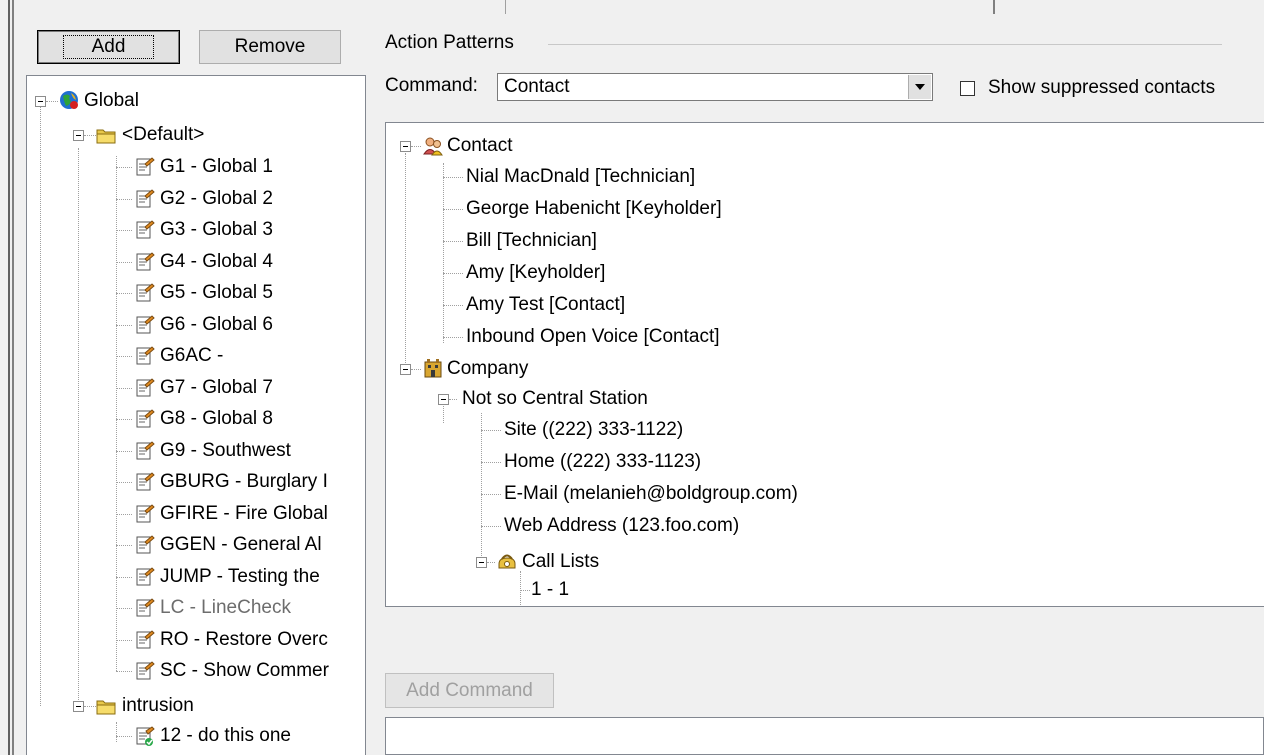 This screenshot has height=755, width=1264. What do you see at coordinates (825, 562) in the screenshot?
I see `tree-node-call-lists: Call Lists` at bounding box center [825, 562].